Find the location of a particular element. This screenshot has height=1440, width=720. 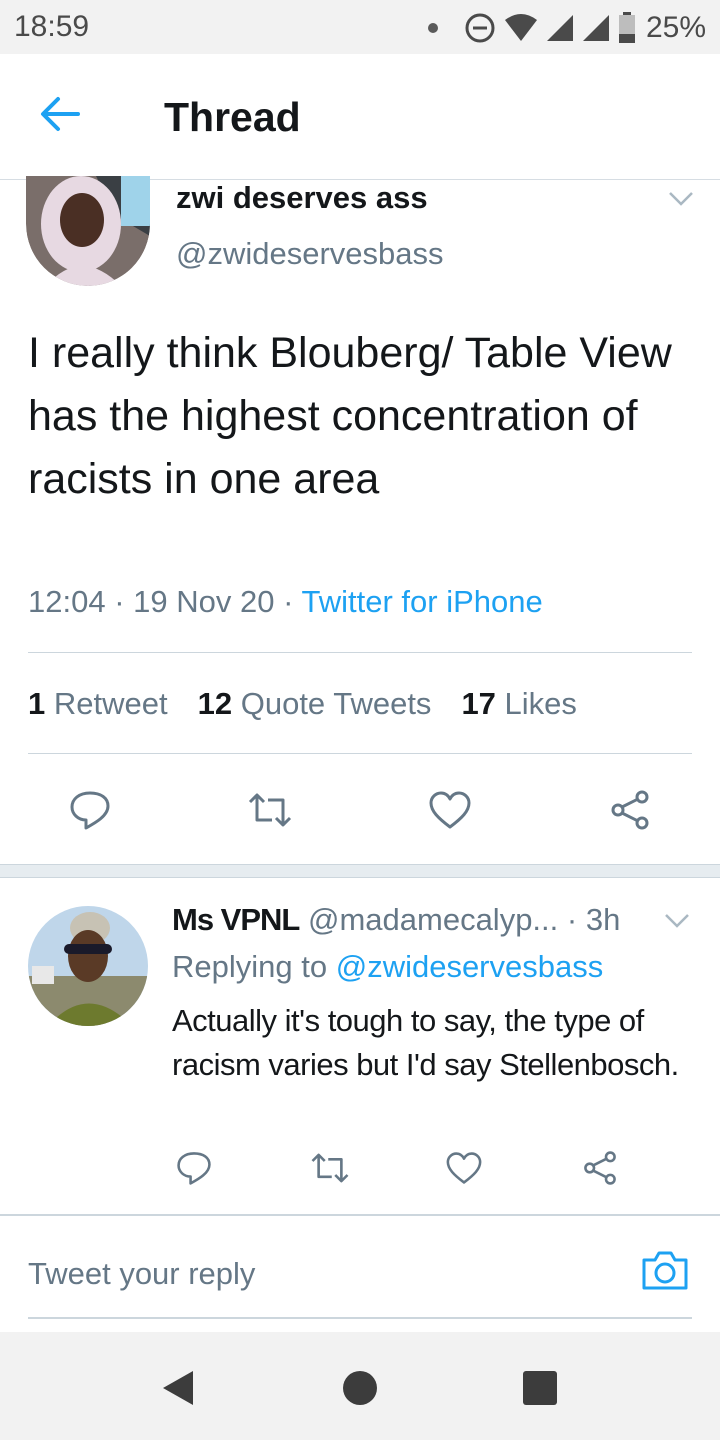

likes-count: 17 is located at coordinates (478, 703).